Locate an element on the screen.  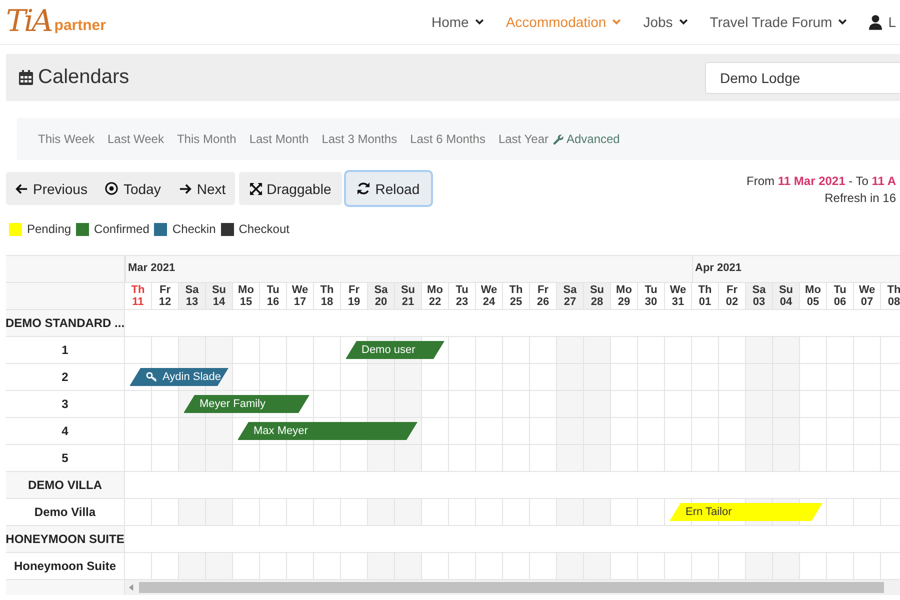
target-icon is located at coordinates (111, 188).